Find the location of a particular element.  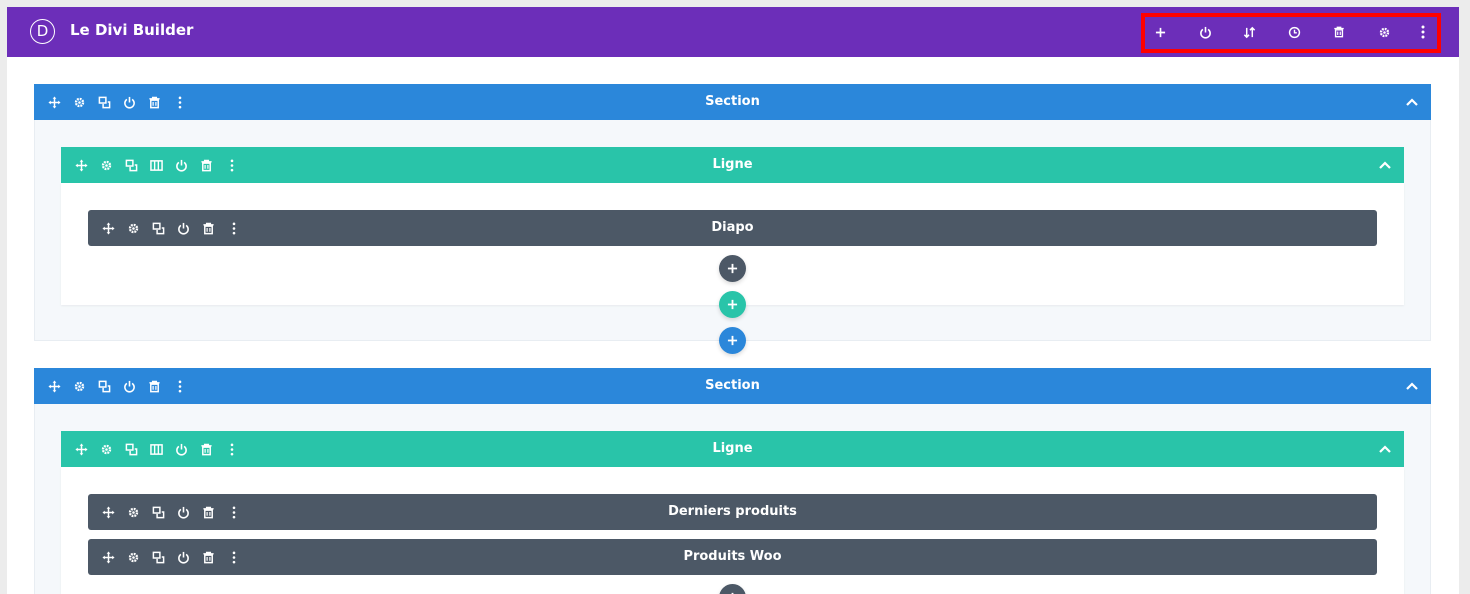

add-section-button is located at coordinates (732, 340).